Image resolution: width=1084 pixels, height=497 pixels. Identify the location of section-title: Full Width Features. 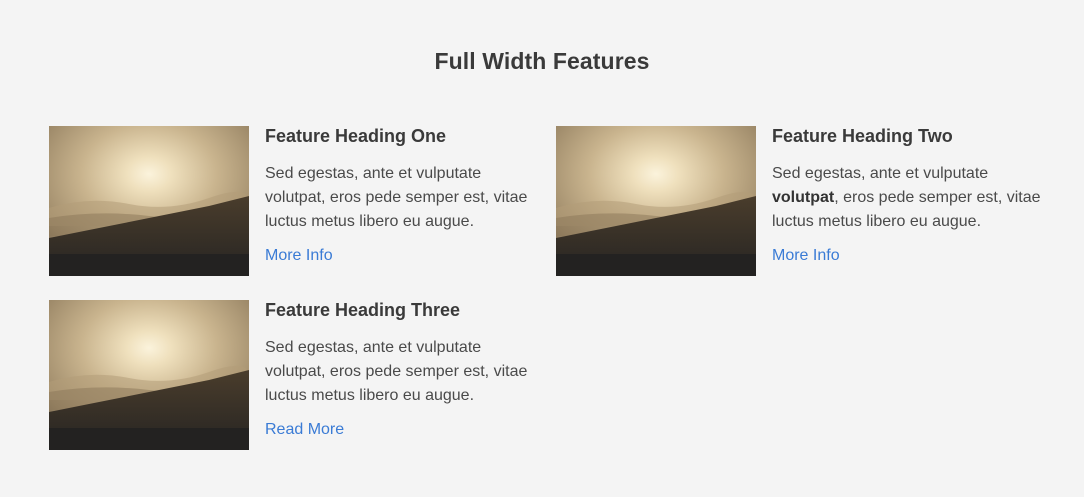
(542, 61).